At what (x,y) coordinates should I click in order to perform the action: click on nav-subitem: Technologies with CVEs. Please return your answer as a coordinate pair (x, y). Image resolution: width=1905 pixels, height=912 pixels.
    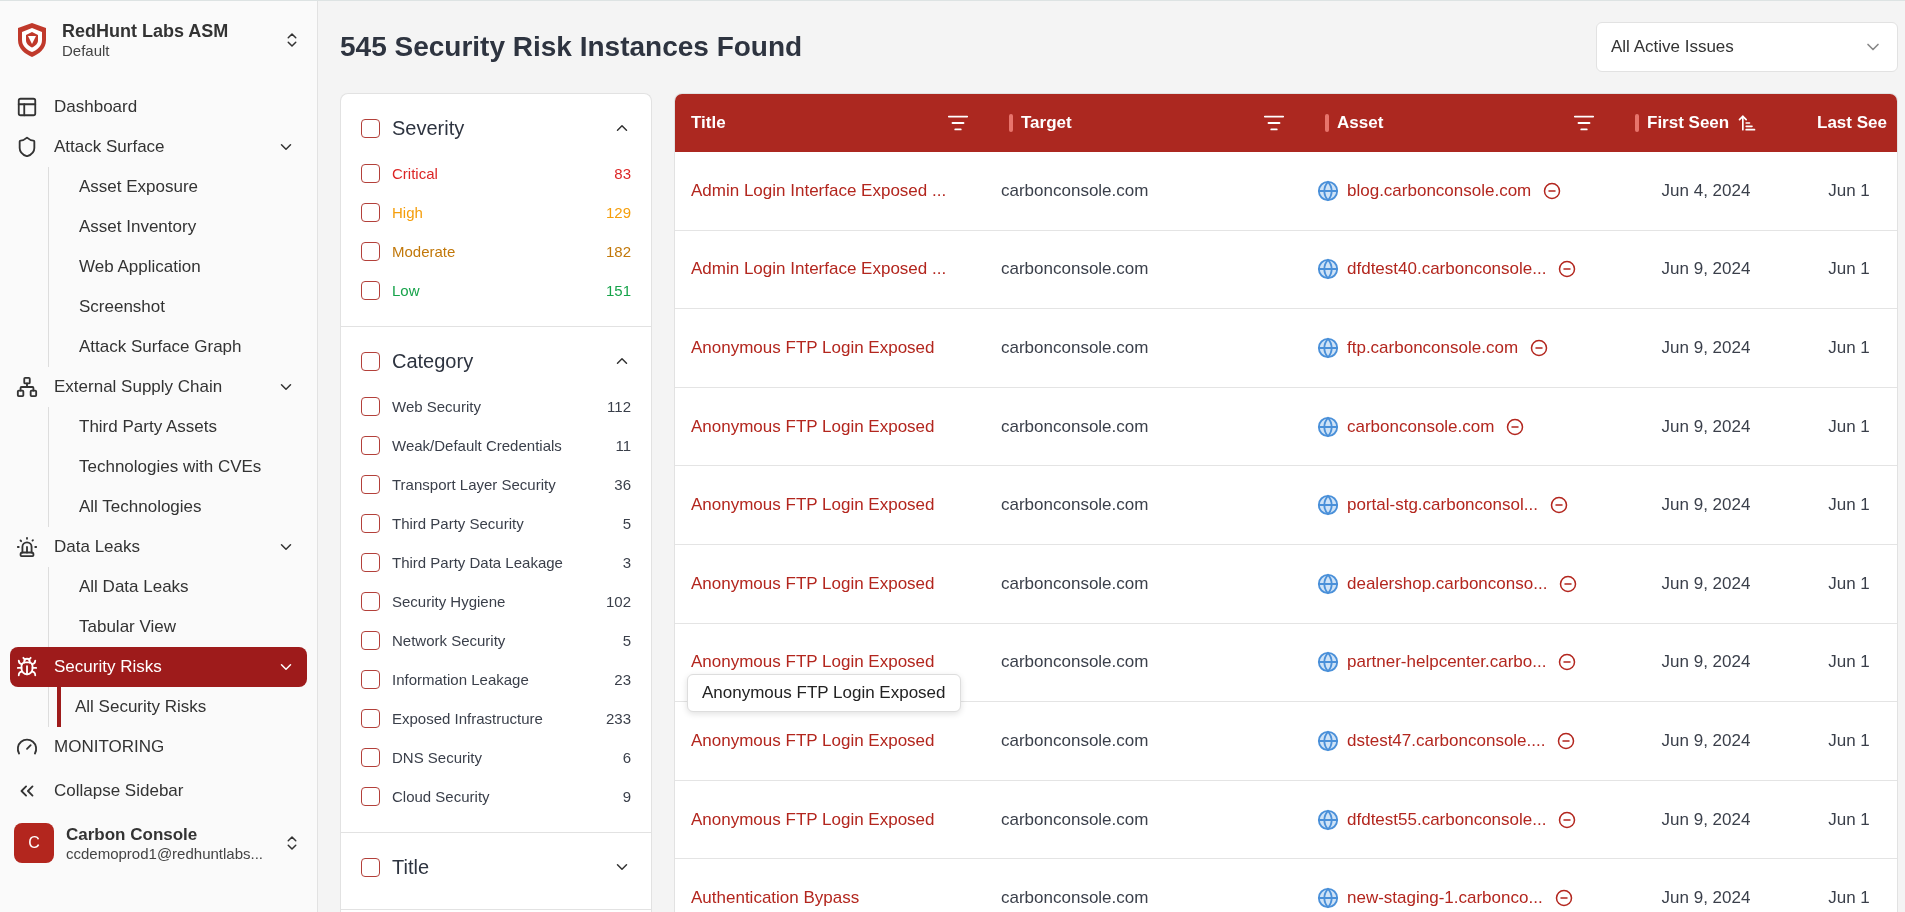
    Looking at the image, I should click on (178, 467).